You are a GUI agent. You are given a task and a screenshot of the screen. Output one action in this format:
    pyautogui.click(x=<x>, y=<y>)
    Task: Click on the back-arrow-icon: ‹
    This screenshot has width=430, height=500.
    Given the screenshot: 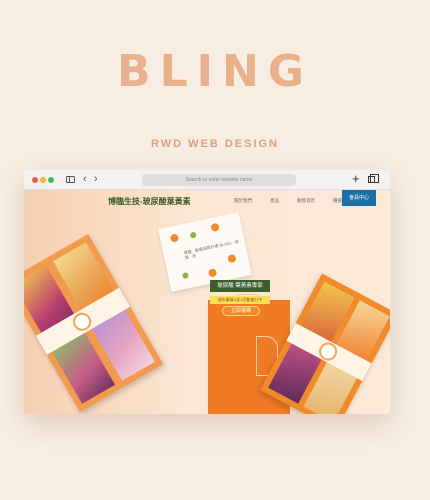 What is the action you would take?
    pyautogui.click(x=85, y=179)
    